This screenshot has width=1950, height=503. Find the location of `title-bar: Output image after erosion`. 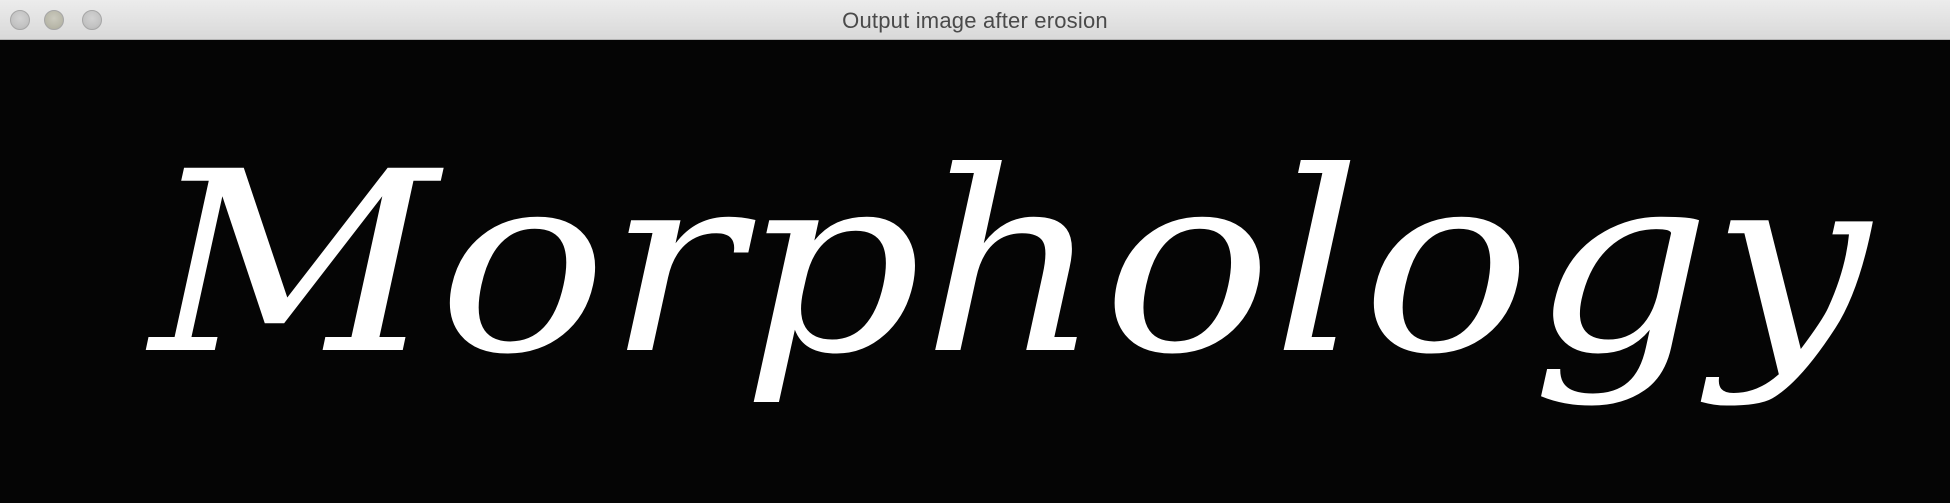

title-bar: Output image after erosion is located at coordinates (975, 20).